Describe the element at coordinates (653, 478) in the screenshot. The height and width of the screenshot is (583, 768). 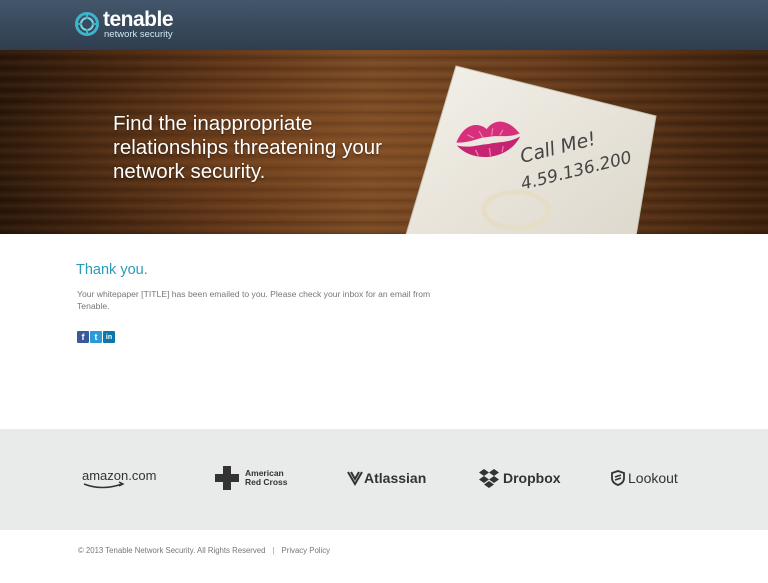
I see `lookout-logo-text: Lookout` at that location.